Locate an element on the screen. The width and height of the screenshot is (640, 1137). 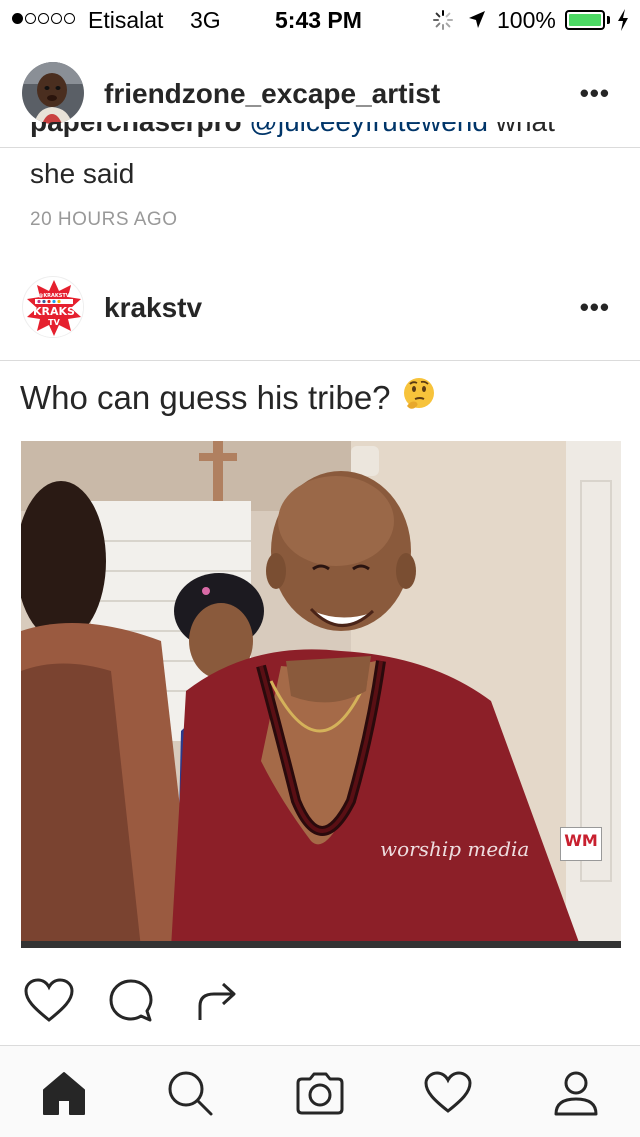
search-icon is located at coordinates (190, 1093).